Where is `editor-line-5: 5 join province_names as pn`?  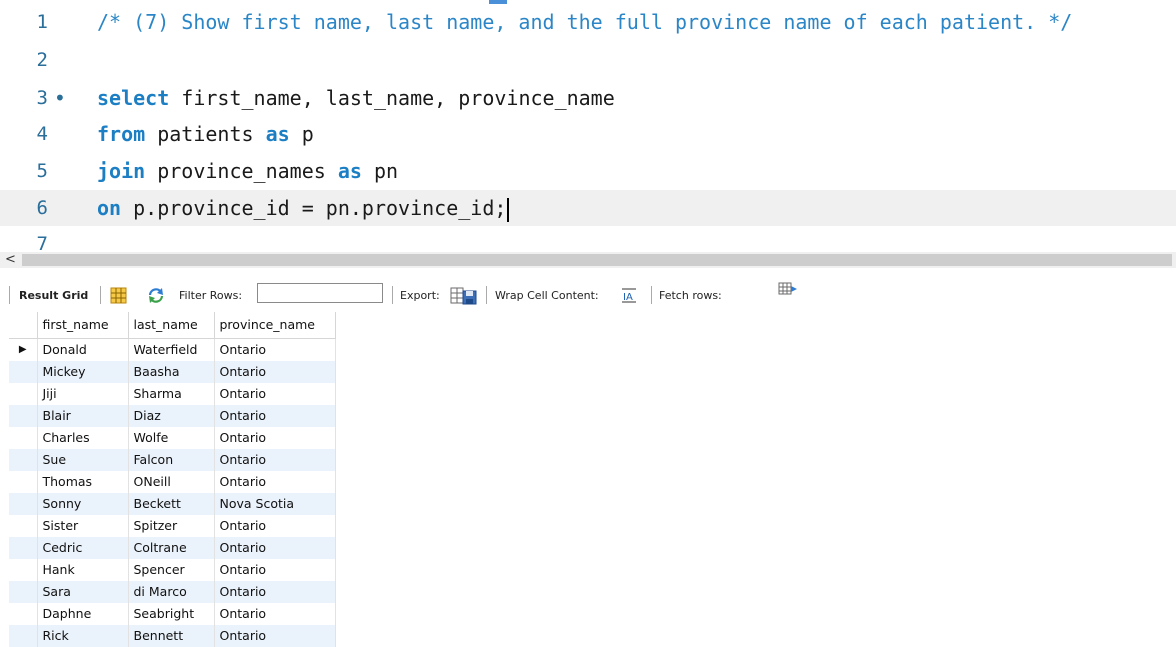
editor-line-5: 5 join province_names as pn is located at coordinates (588, 171).